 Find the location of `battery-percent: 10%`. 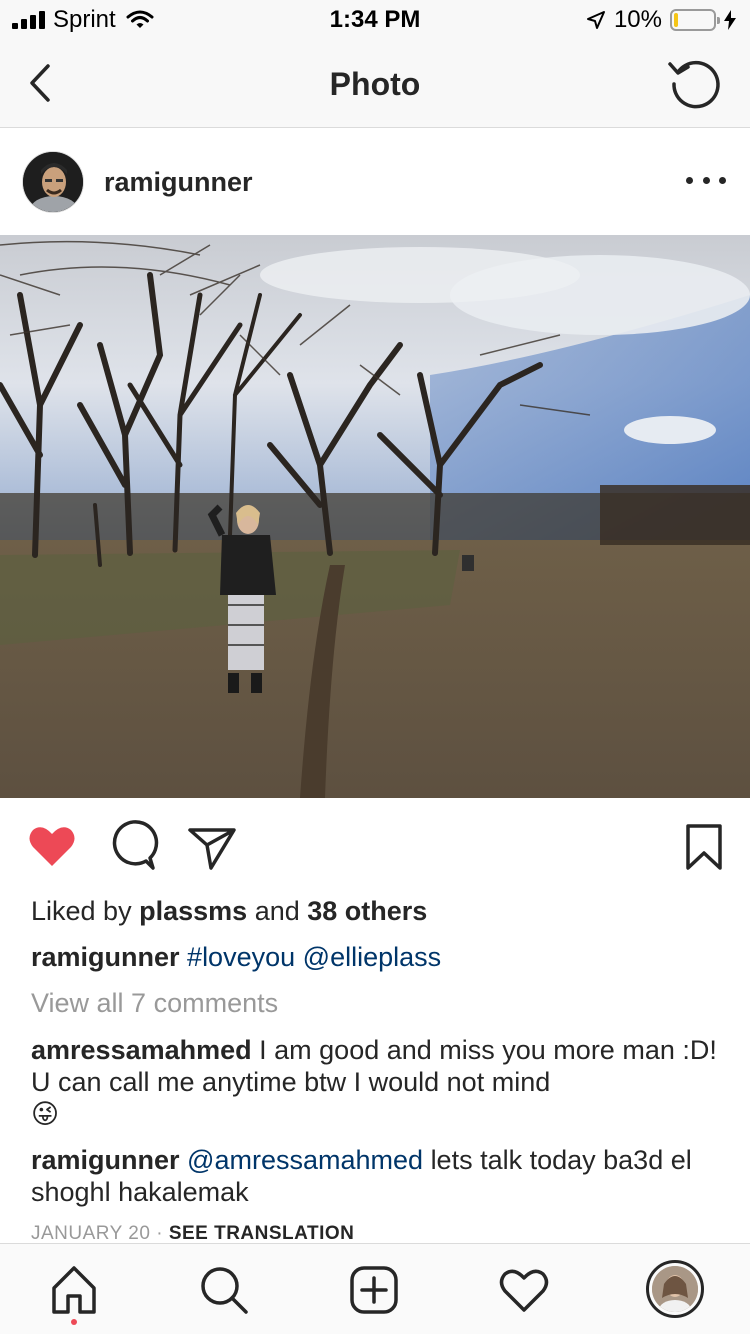

battery-percent: 10% is located at coordinates (637, 19).